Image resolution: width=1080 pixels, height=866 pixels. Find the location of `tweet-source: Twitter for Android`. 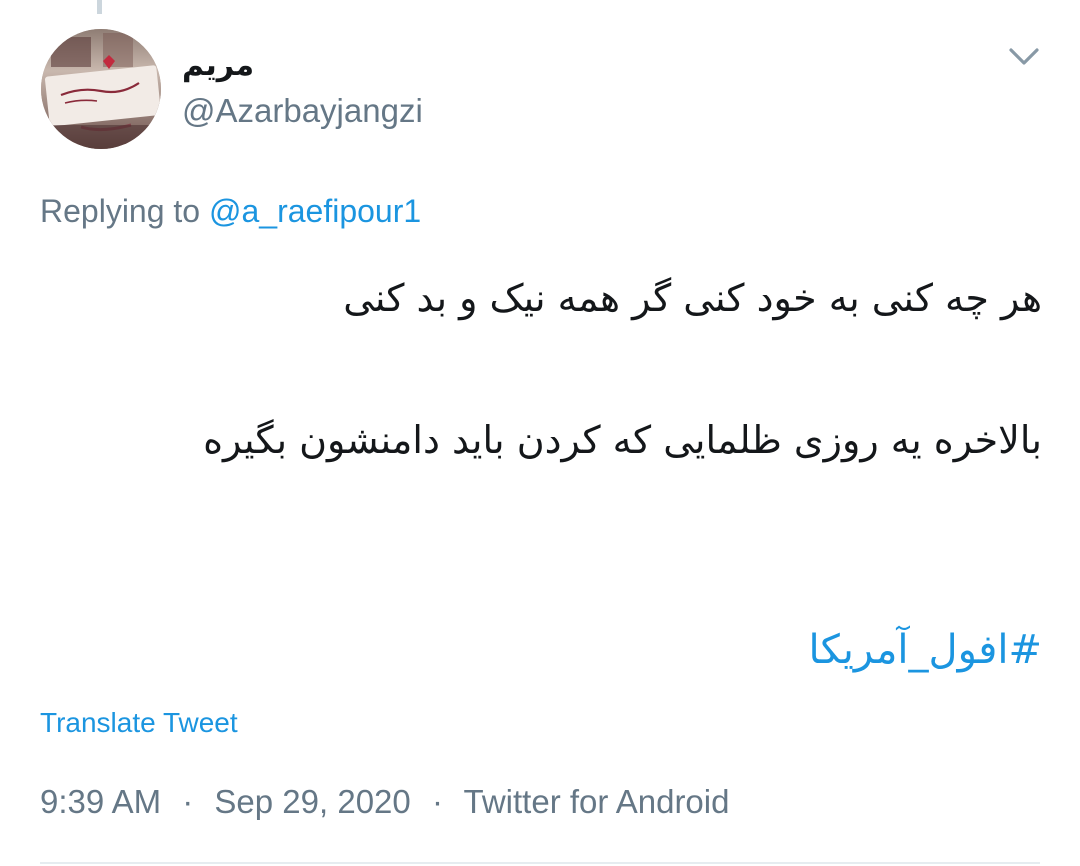

tweet-source: Twitter for Android is located at coordinates (597, 801).